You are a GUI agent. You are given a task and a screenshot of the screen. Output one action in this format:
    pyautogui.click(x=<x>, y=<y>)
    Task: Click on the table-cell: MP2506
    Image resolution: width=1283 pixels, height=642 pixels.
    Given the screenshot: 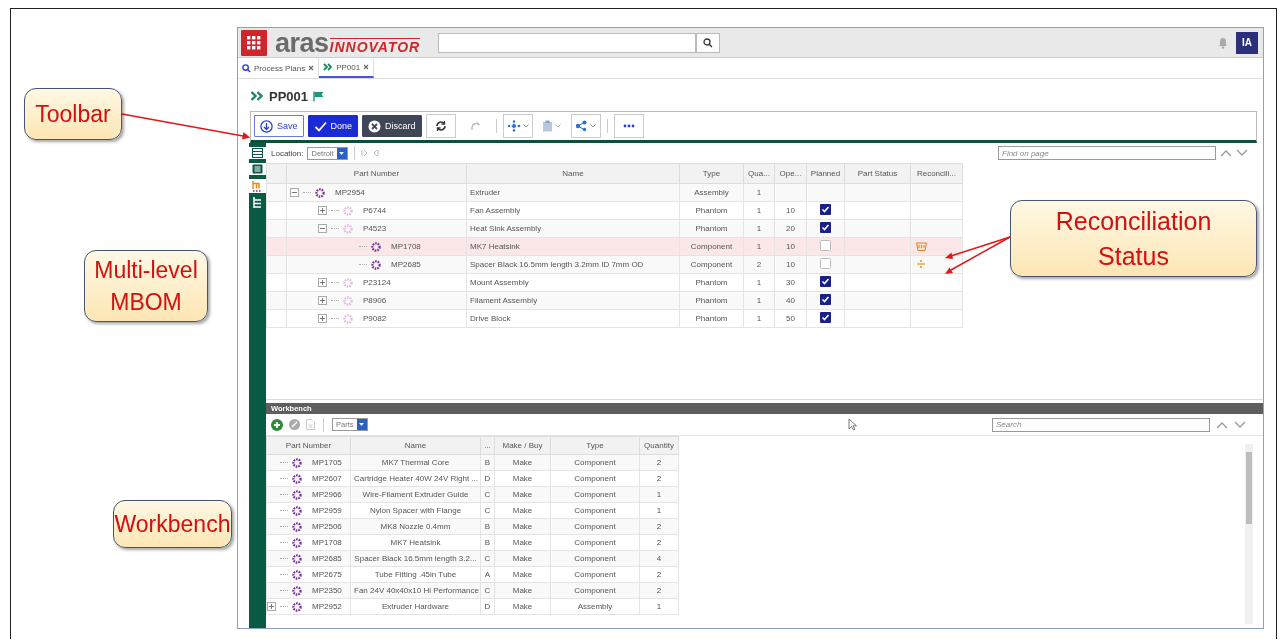 What is the action you would take?
    pyautogui.click(x=327, y=526)
    